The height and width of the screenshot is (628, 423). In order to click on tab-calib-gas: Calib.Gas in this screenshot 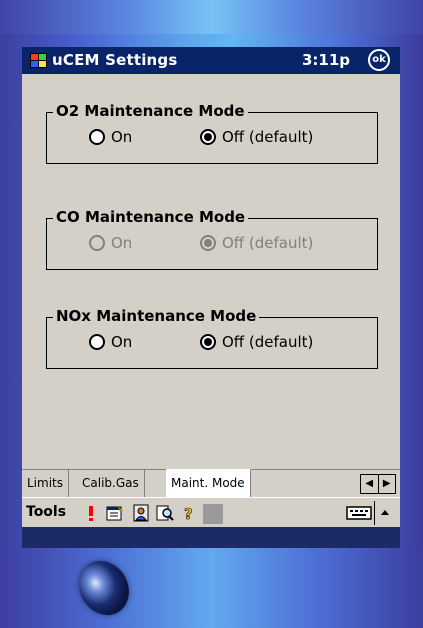, I will do `click(111, 483)`.